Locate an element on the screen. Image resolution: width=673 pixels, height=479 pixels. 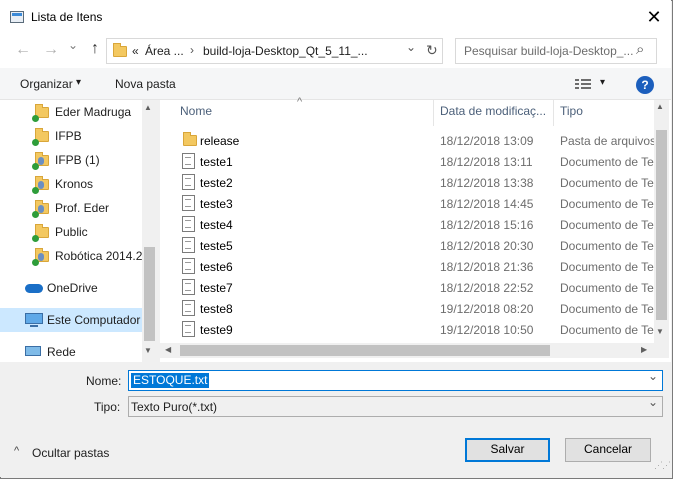
file-list-horizontal-thumb is located at coordinates (365, 350).